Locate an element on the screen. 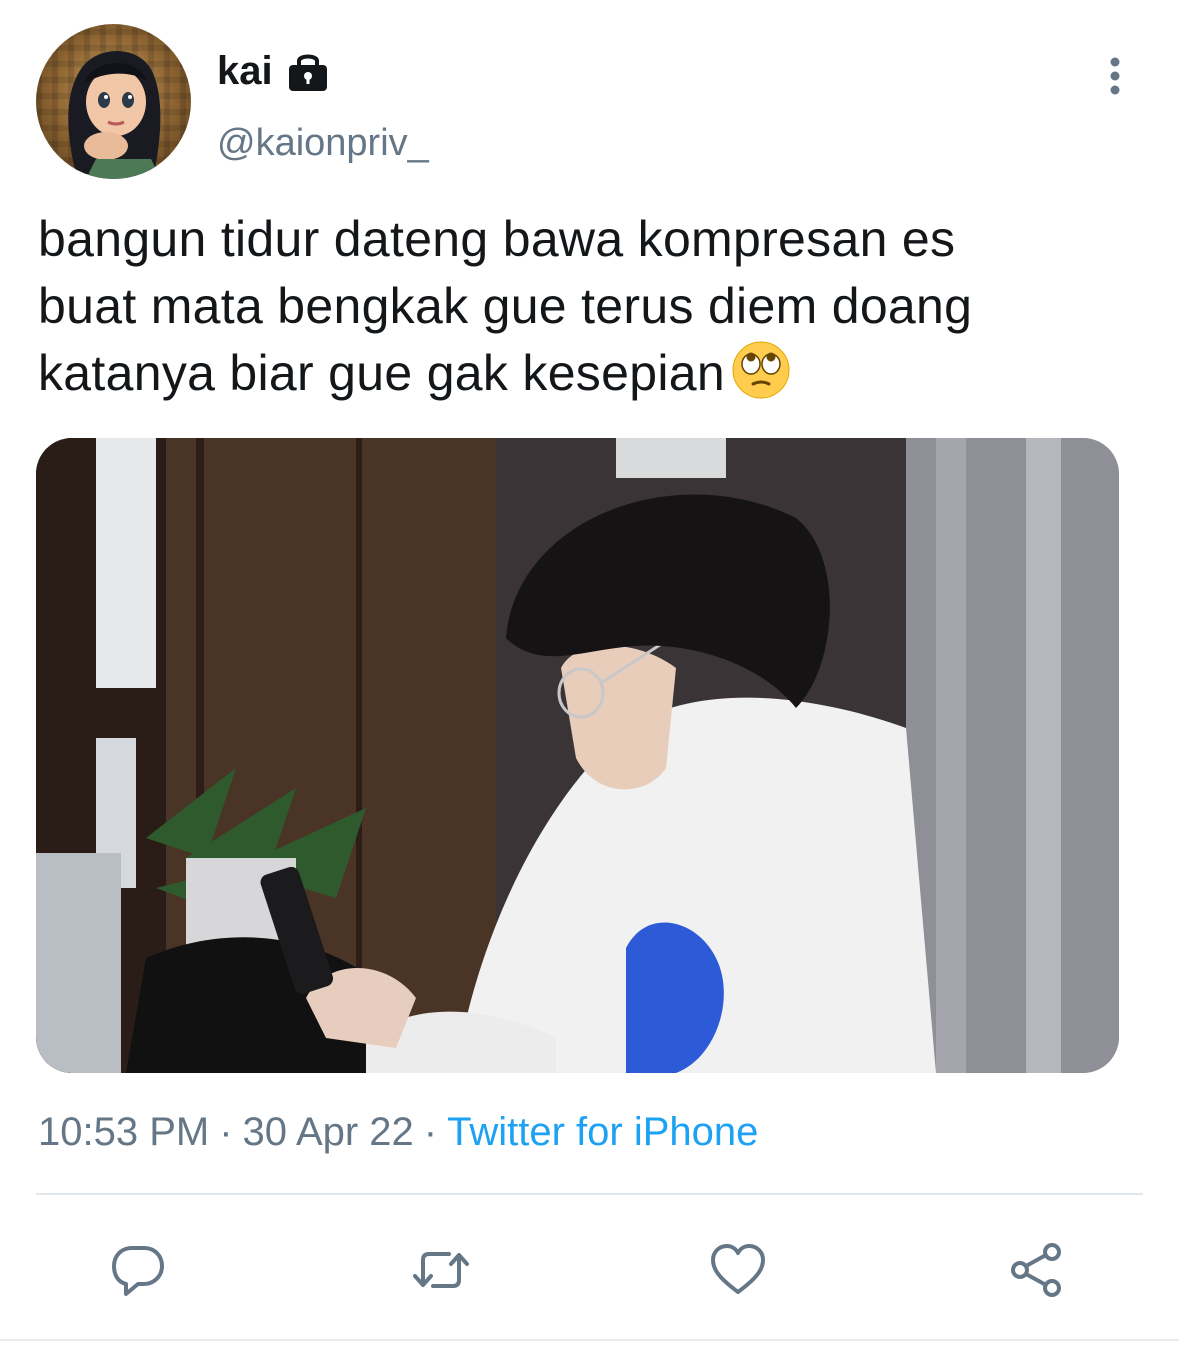  like-button is located at coordinates (738, 1270).